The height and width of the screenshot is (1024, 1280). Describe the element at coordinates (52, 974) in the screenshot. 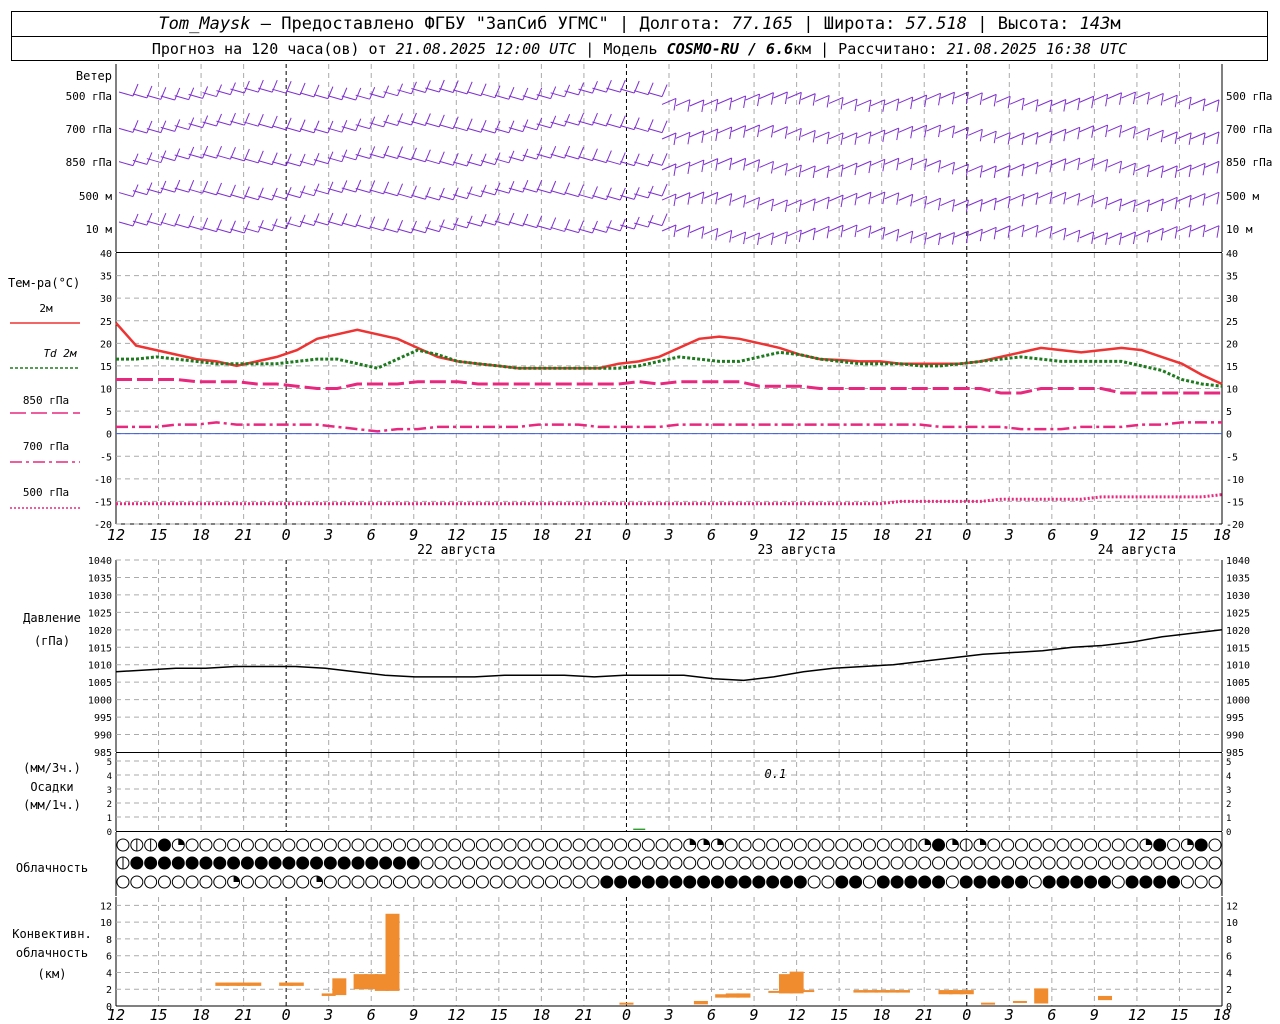

I see `conv-unit: (км)` at that location.